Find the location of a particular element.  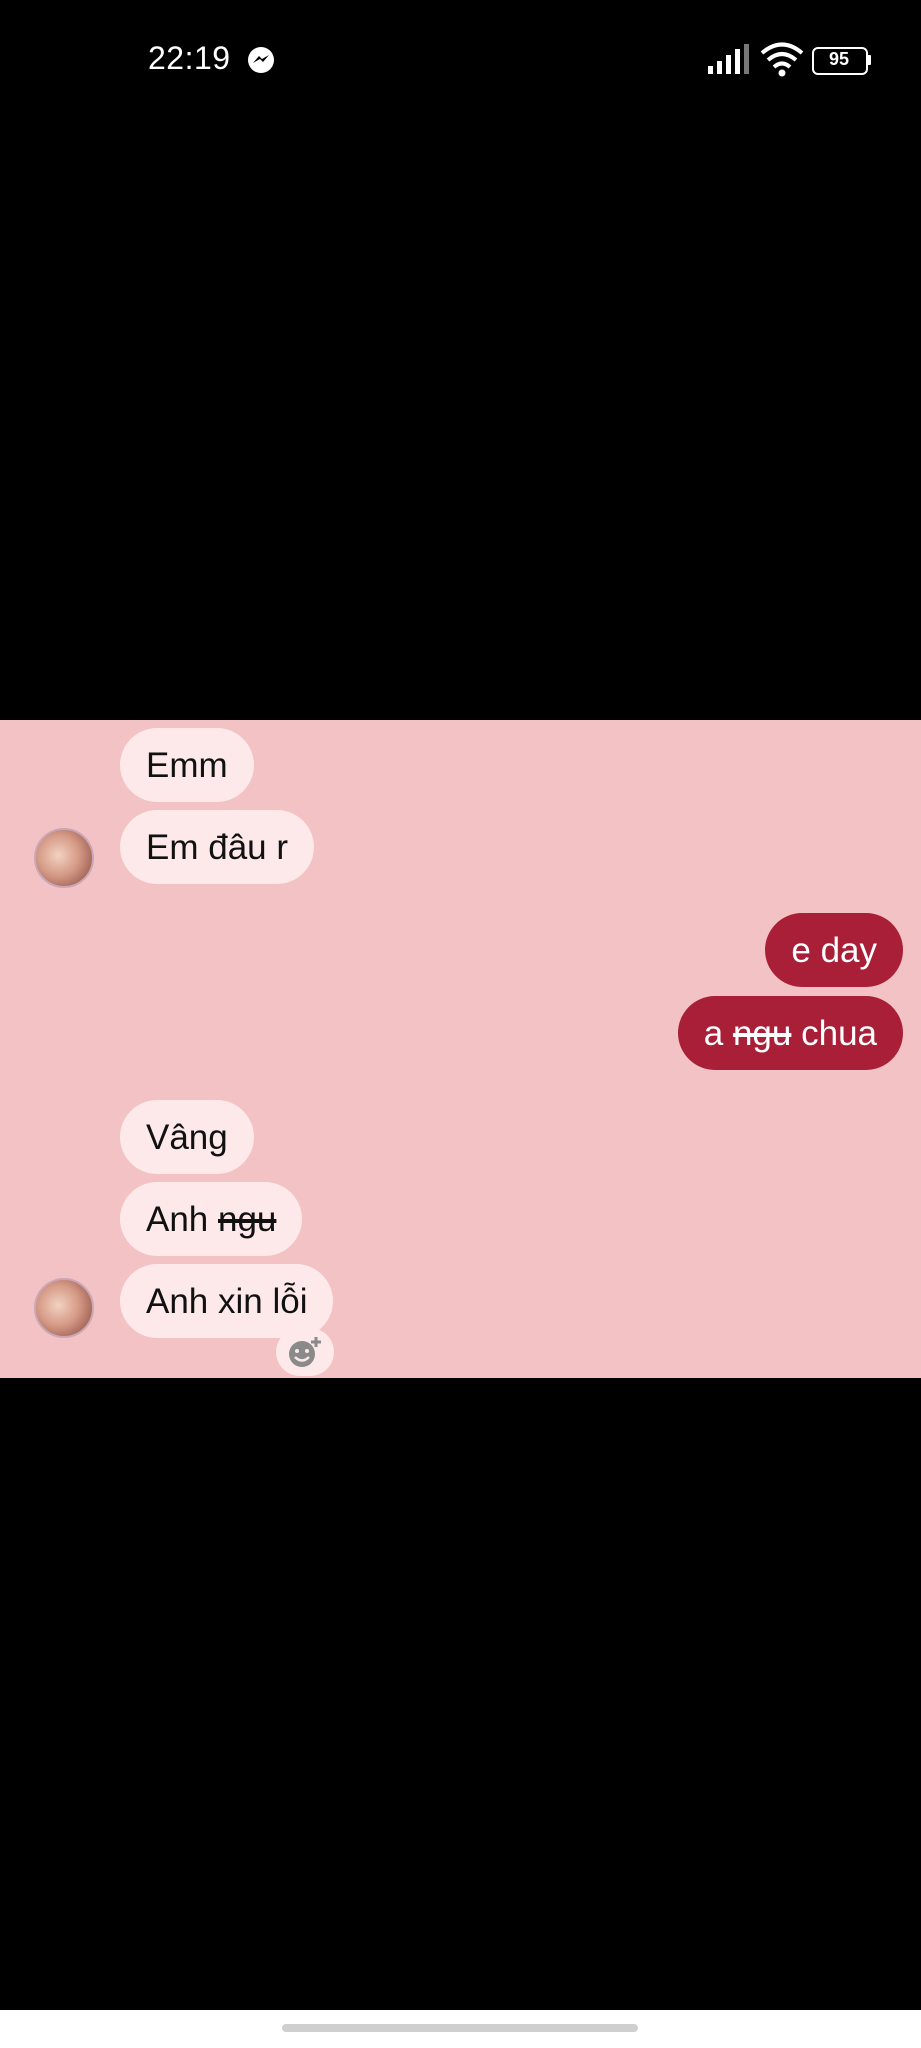

message-text: Vâng is located at coordinates (187, 1137).